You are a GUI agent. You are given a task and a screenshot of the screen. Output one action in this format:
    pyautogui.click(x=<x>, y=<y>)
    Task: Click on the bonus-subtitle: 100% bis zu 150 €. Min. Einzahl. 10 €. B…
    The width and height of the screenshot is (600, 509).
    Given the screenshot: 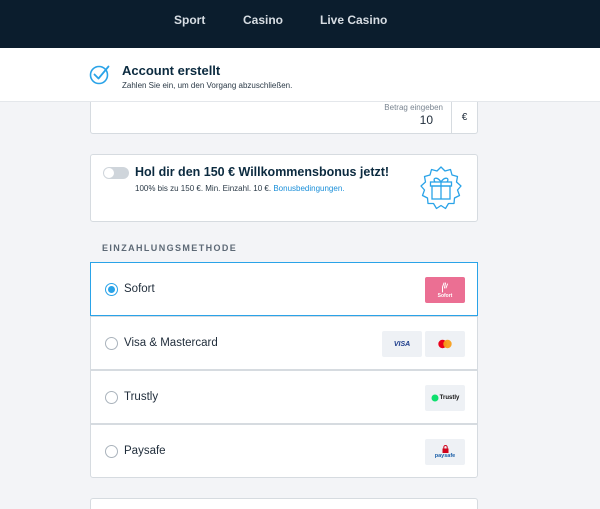 What is the action you would take?
    pyautogui.click(x=240, y=188)
    